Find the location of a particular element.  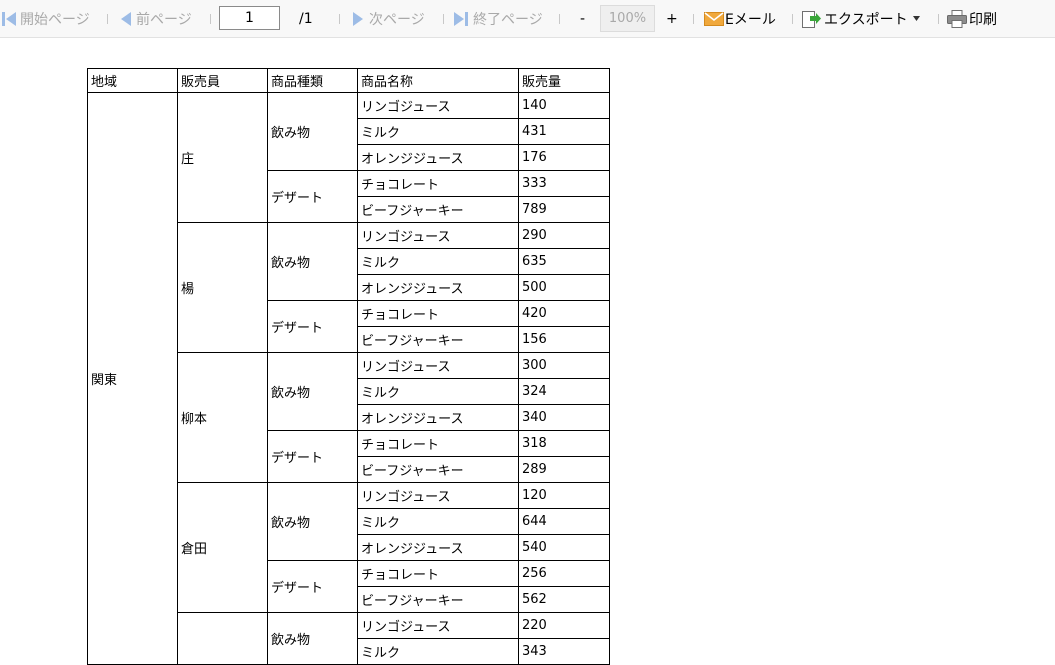

quantity-cell: 220 is located at coordinates (564, 625).